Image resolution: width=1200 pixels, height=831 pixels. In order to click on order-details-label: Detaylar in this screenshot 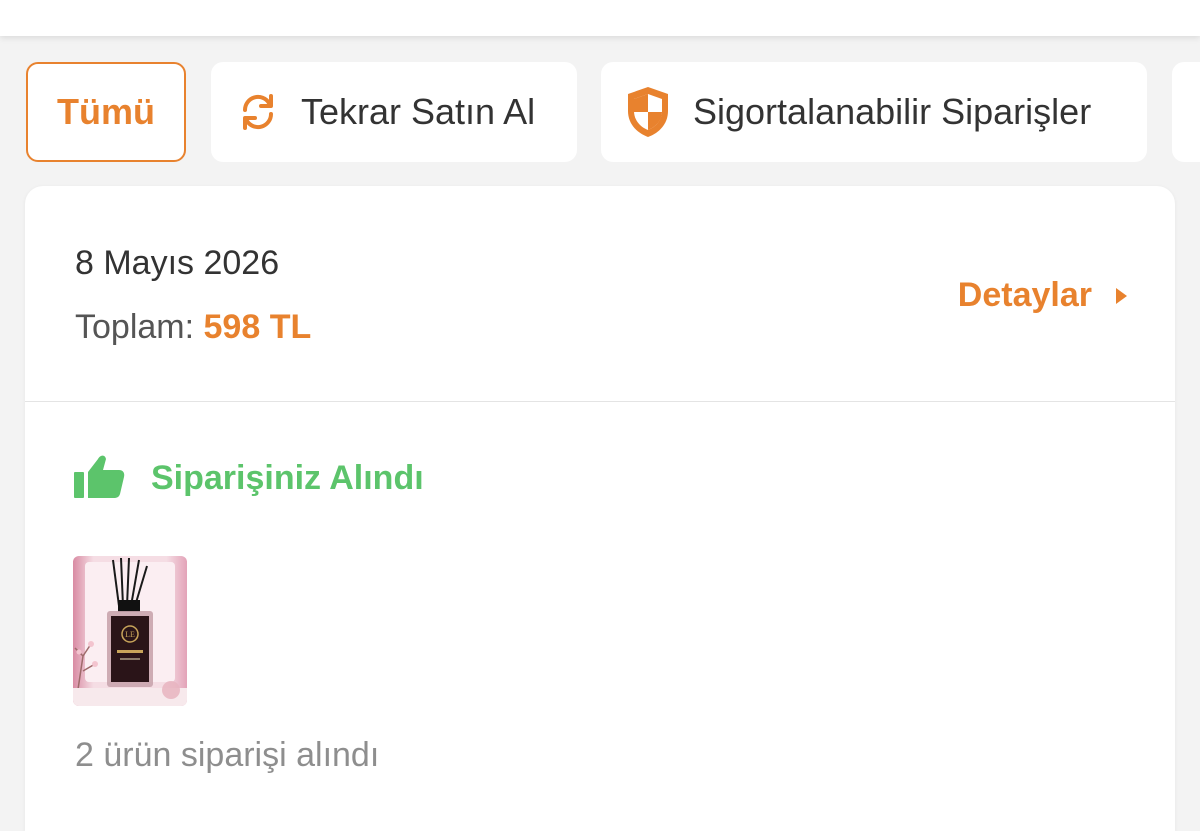, I will do `click(1024, 295)`.